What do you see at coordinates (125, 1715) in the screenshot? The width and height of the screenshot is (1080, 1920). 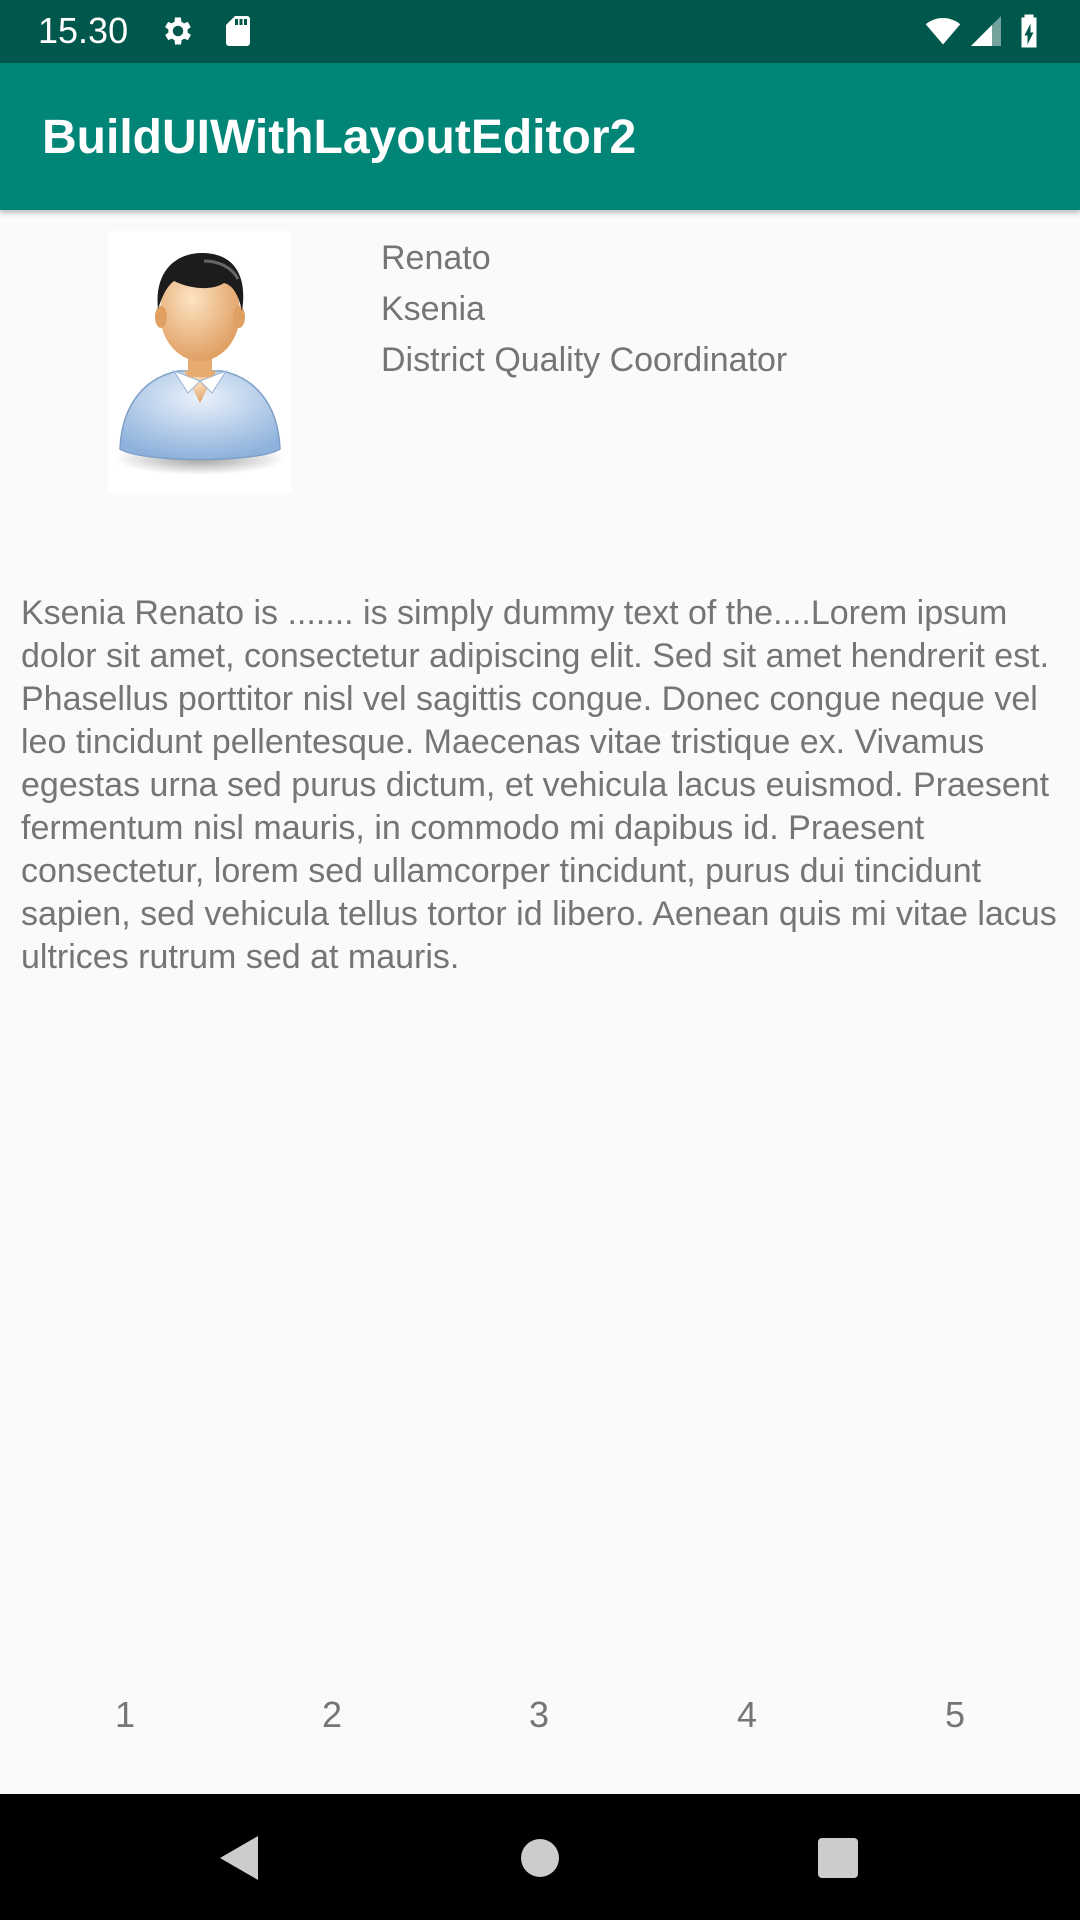 I see `number-item-1: 1` at bounding box center [125, 1715].